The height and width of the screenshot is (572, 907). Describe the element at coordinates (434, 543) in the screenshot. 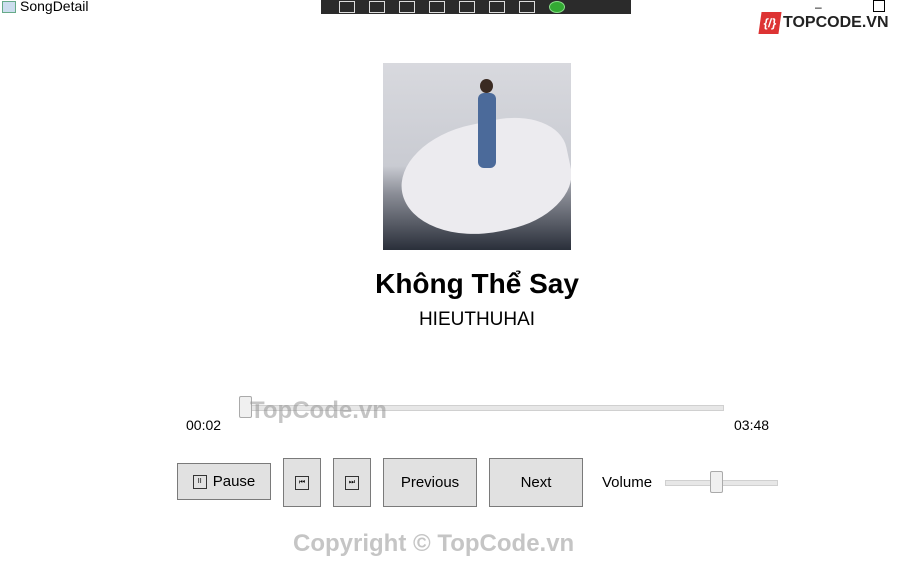

I see `copyright-watermark: Copyright © TopCode.vn` at that location.